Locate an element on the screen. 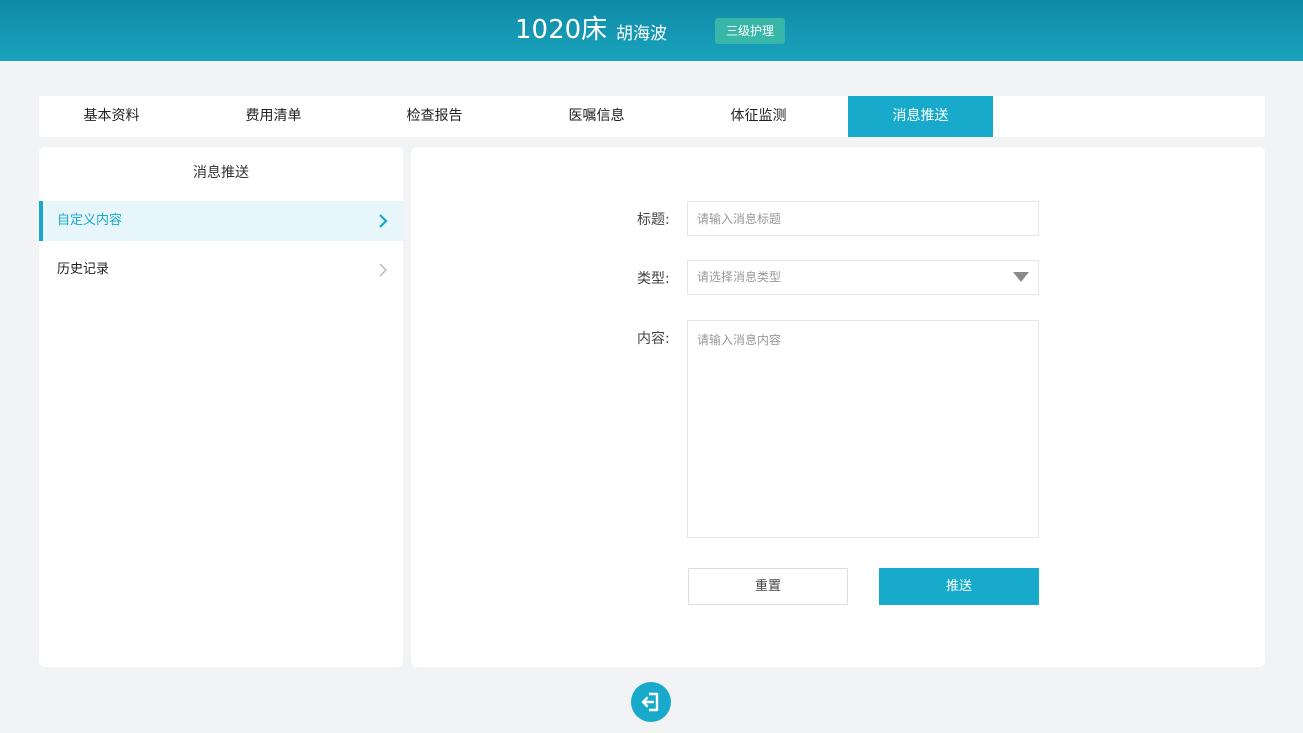 The height and width of the screenshot is (733, 1303). sidebar-item-label: 历史记录 is located at coordinates (83, 269).